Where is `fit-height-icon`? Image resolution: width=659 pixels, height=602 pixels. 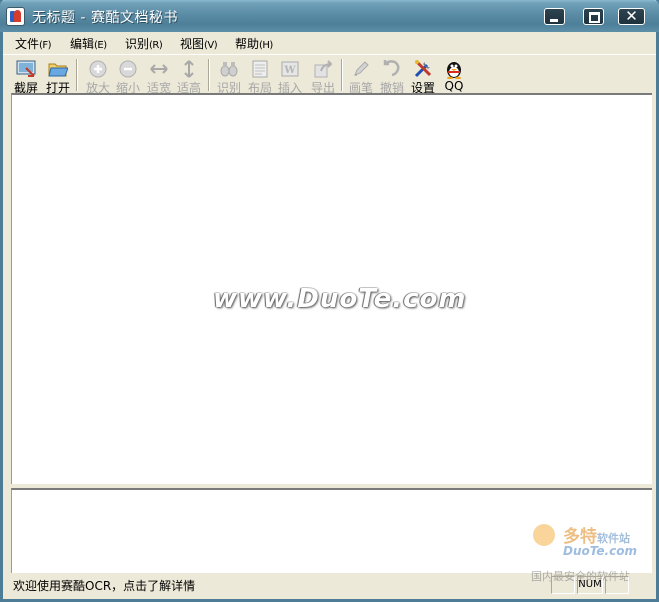 fit-height-icon is located at coordinates (189, 69).